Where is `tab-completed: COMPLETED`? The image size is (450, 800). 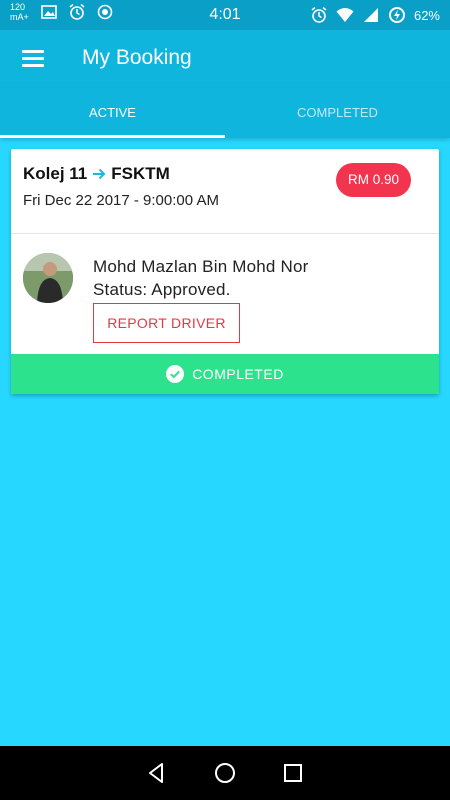
tab-completed: COMPLETED is located at coordinates (337, 113).